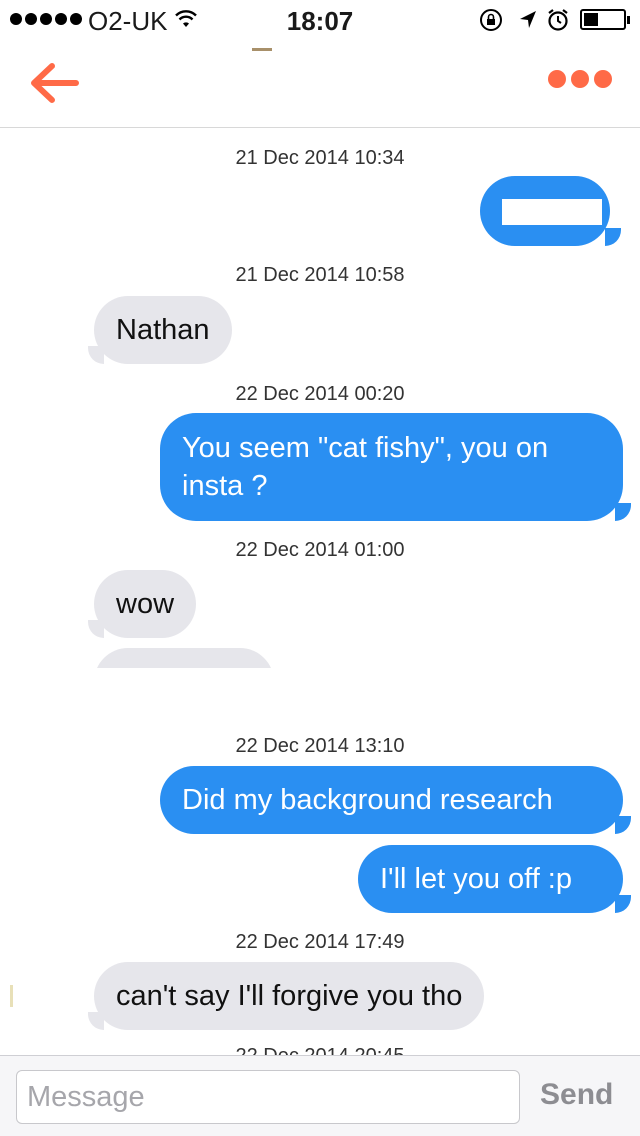  What do you see at coordinates (552, 212) in the screenshot?
I see `redacted-text` at bounding box center [552, 212].